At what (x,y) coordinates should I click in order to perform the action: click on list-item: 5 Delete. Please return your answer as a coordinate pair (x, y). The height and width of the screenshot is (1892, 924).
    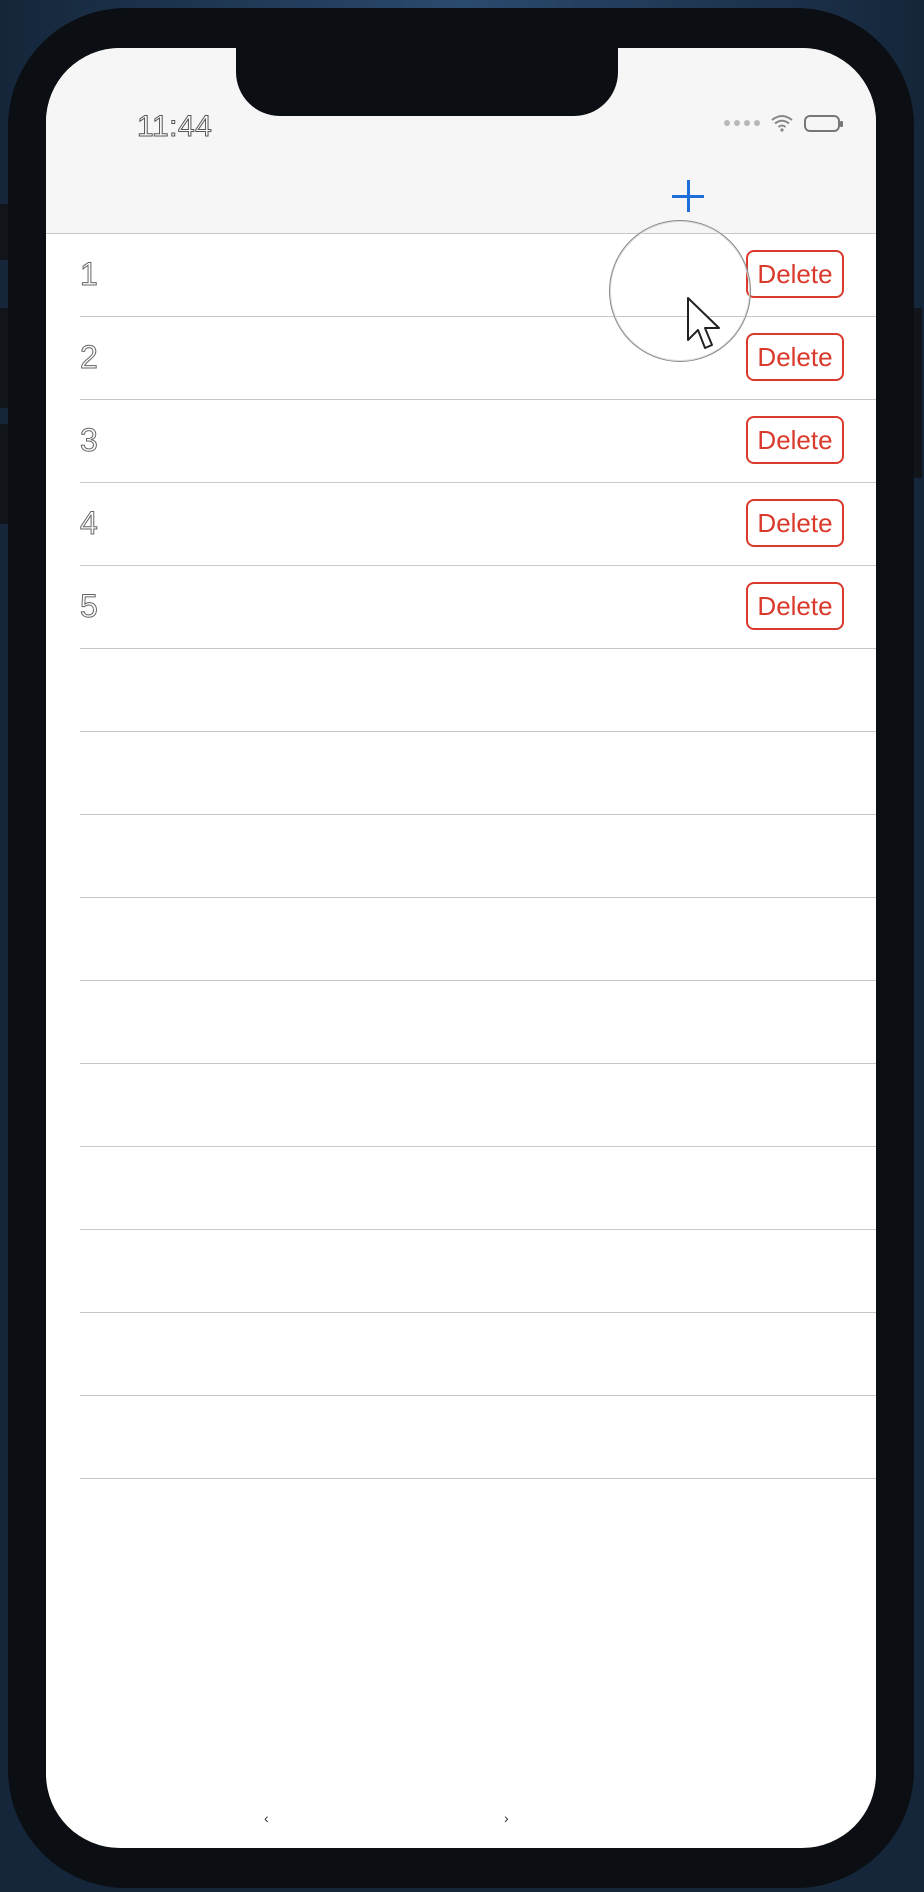
    Looking at the image, I should click on (478, 607).